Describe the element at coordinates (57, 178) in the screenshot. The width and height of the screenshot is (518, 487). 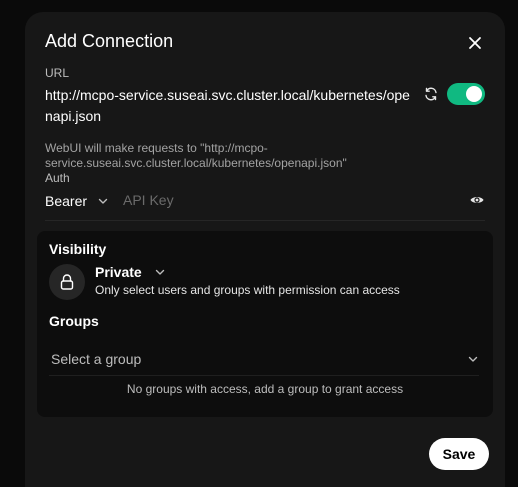
I see `auth-label: Auth` at that location.